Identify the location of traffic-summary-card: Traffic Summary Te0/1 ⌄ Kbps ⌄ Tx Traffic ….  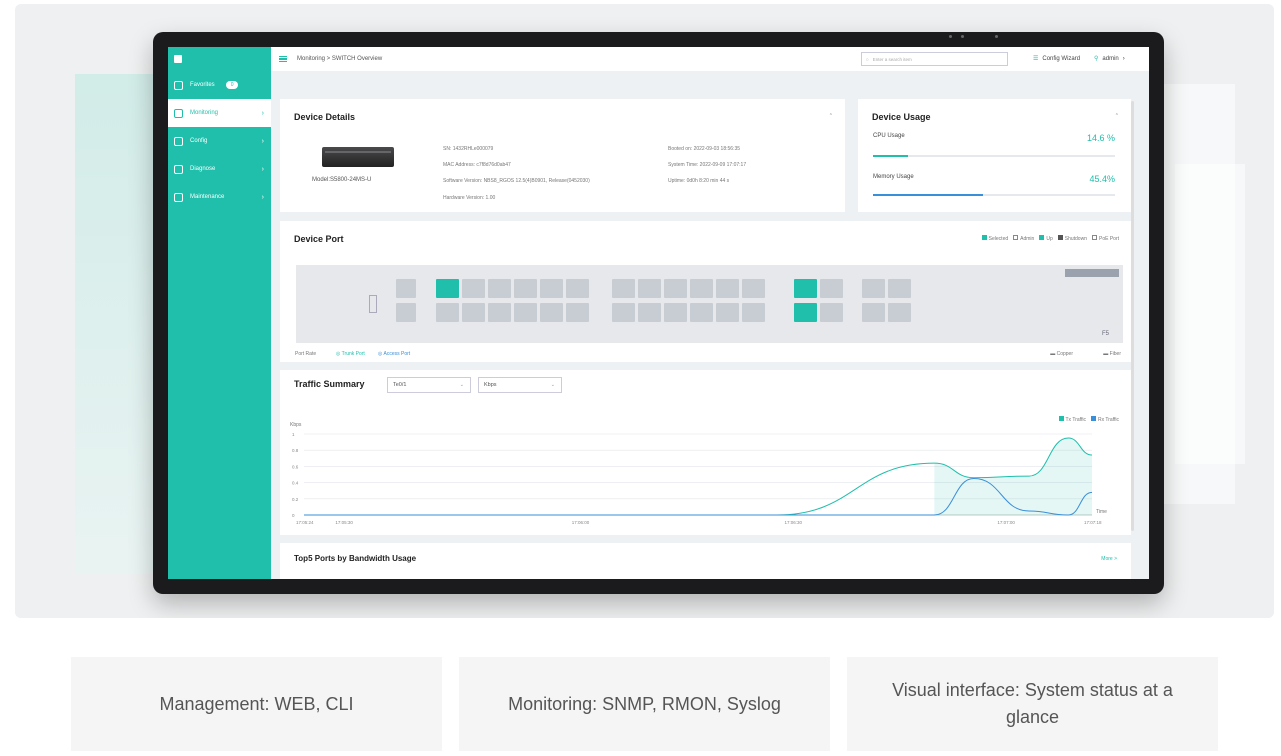
(705, 452).